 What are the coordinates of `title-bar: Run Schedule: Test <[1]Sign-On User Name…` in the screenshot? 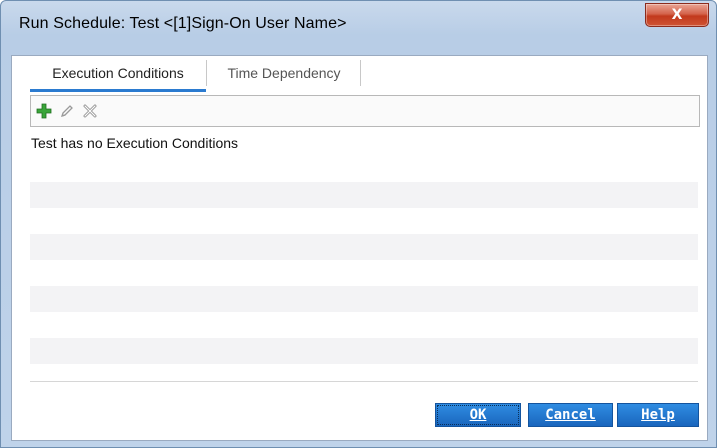 It's located at (358, 28).